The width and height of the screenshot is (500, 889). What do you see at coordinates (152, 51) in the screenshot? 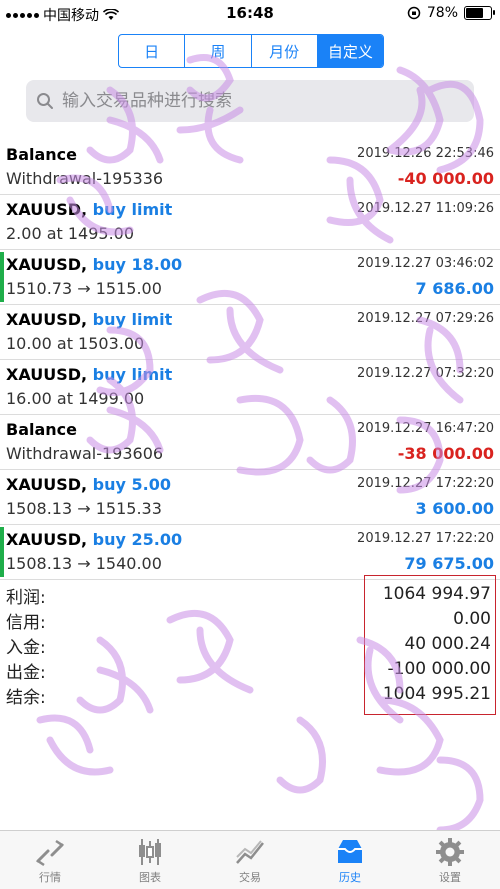
I see `segment-day: 日` at bounding box center [152, 51].